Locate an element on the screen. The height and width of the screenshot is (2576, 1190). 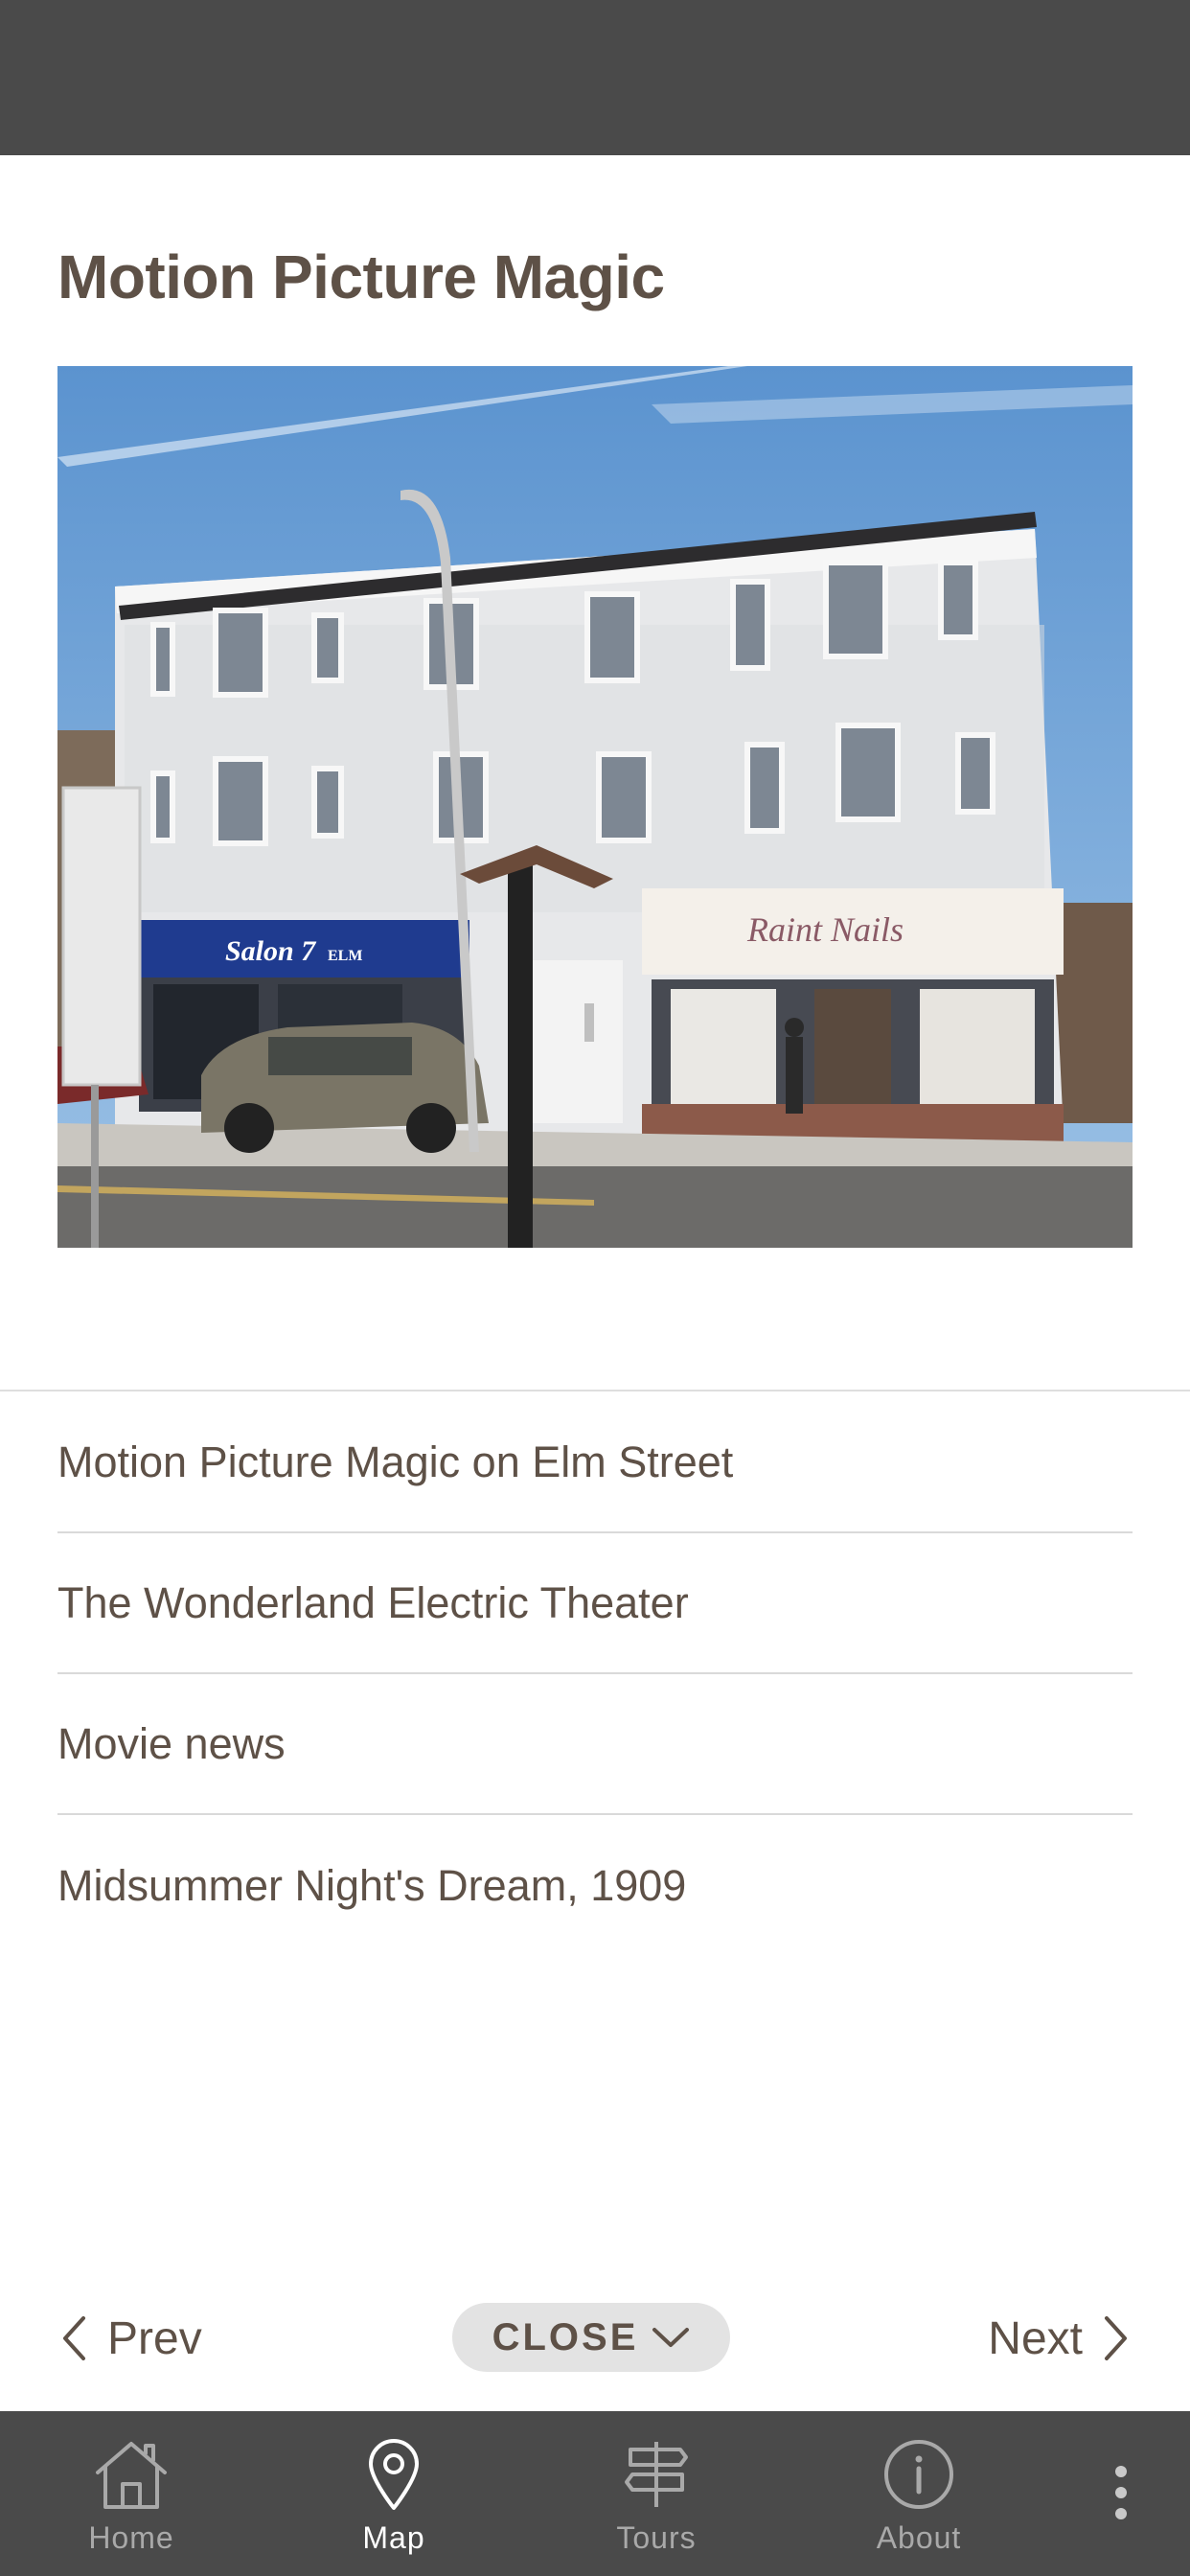
story-item: Motion Picture Magic on Elm Street is located at coordinates (595, 1462).